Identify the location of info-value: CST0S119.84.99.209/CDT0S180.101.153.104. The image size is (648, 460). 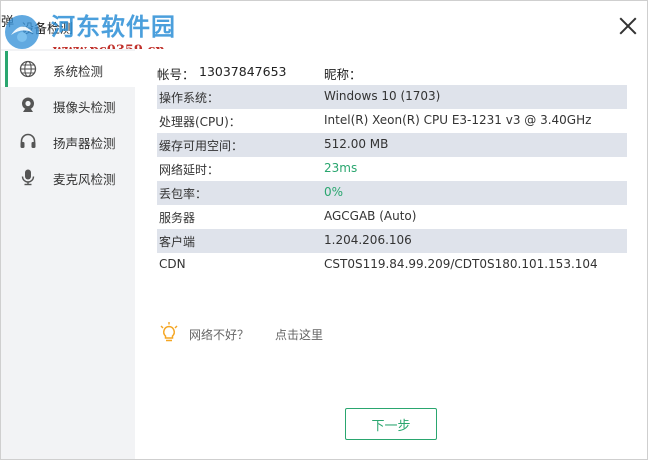
(461, 264).